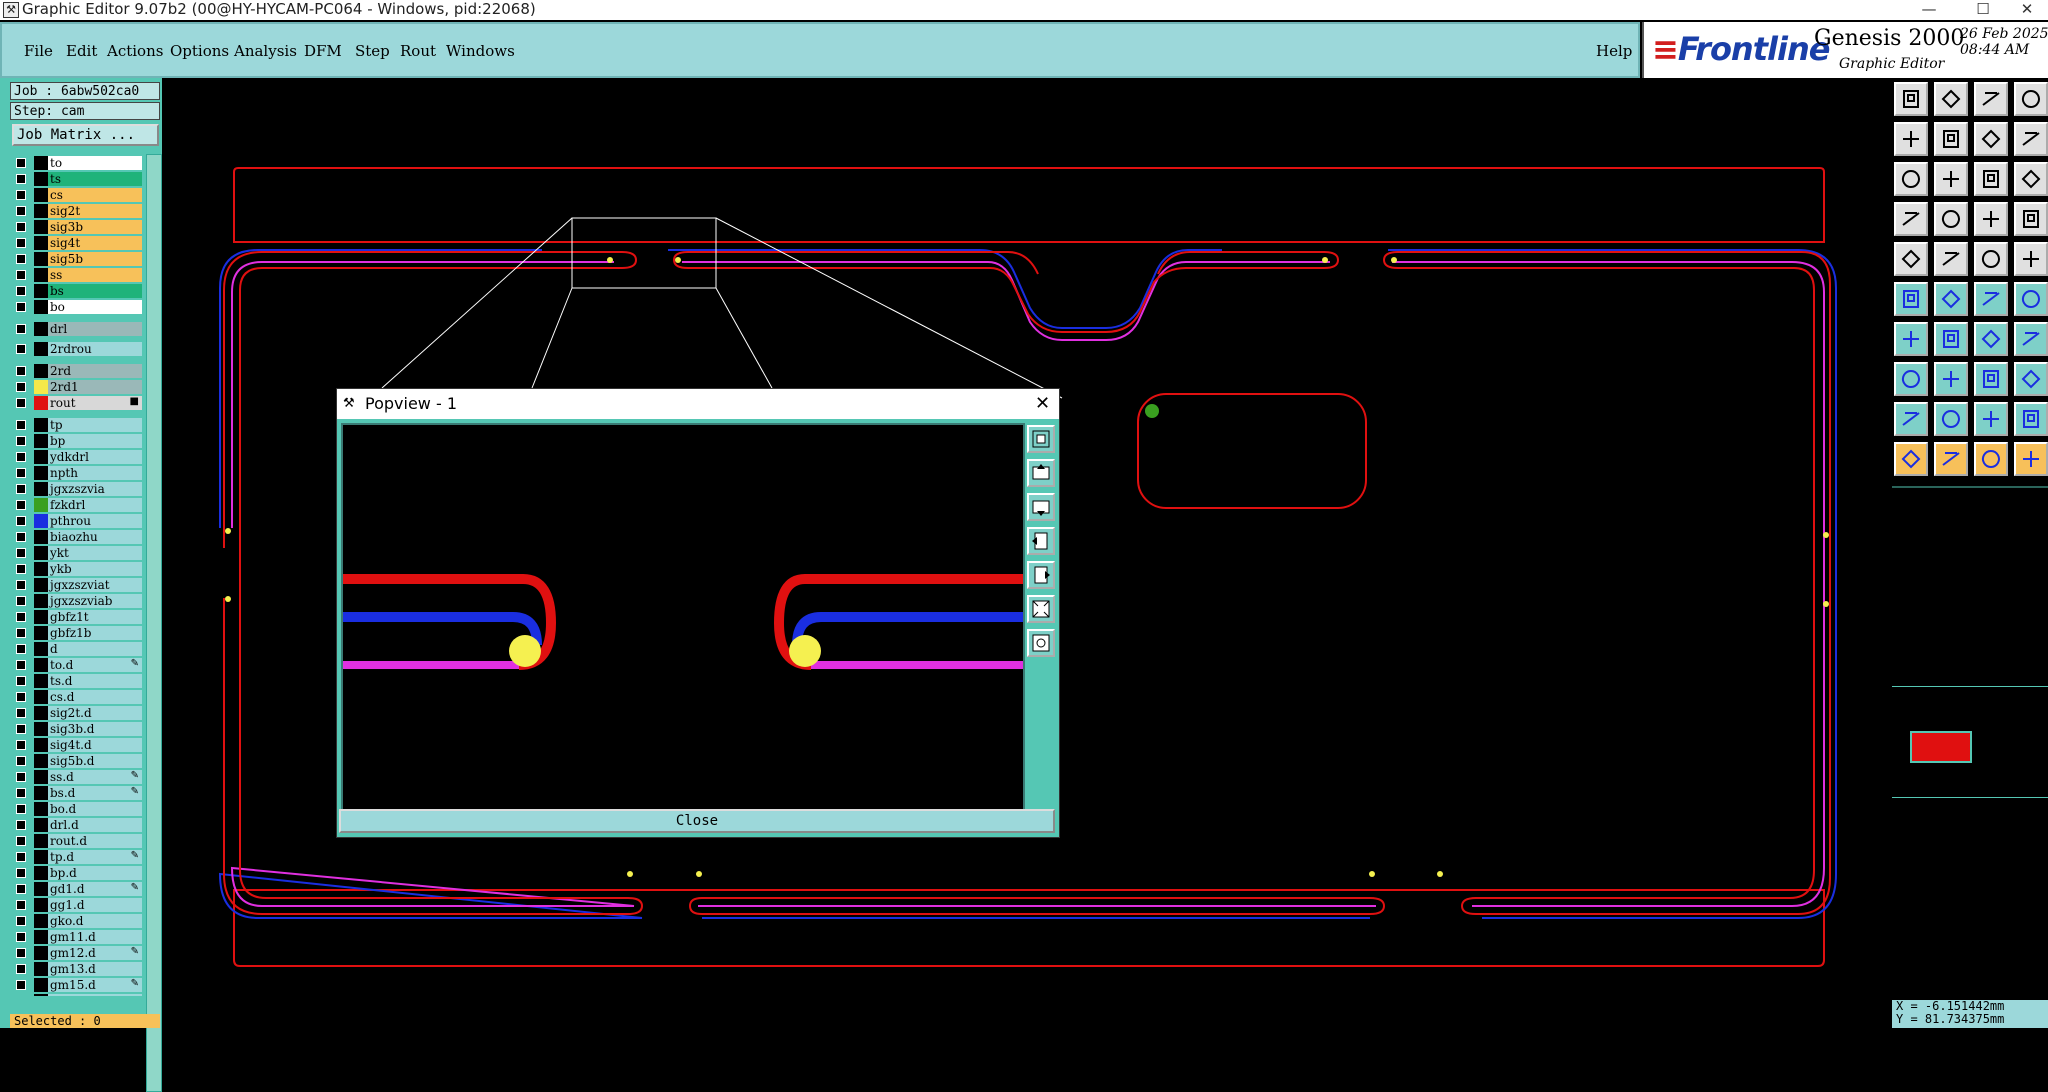 The height and width of the screenshot is (1092, 2048). Describe the element at coordinates (1951, 259) in the screenshot. I see `polygon-button` at that location.